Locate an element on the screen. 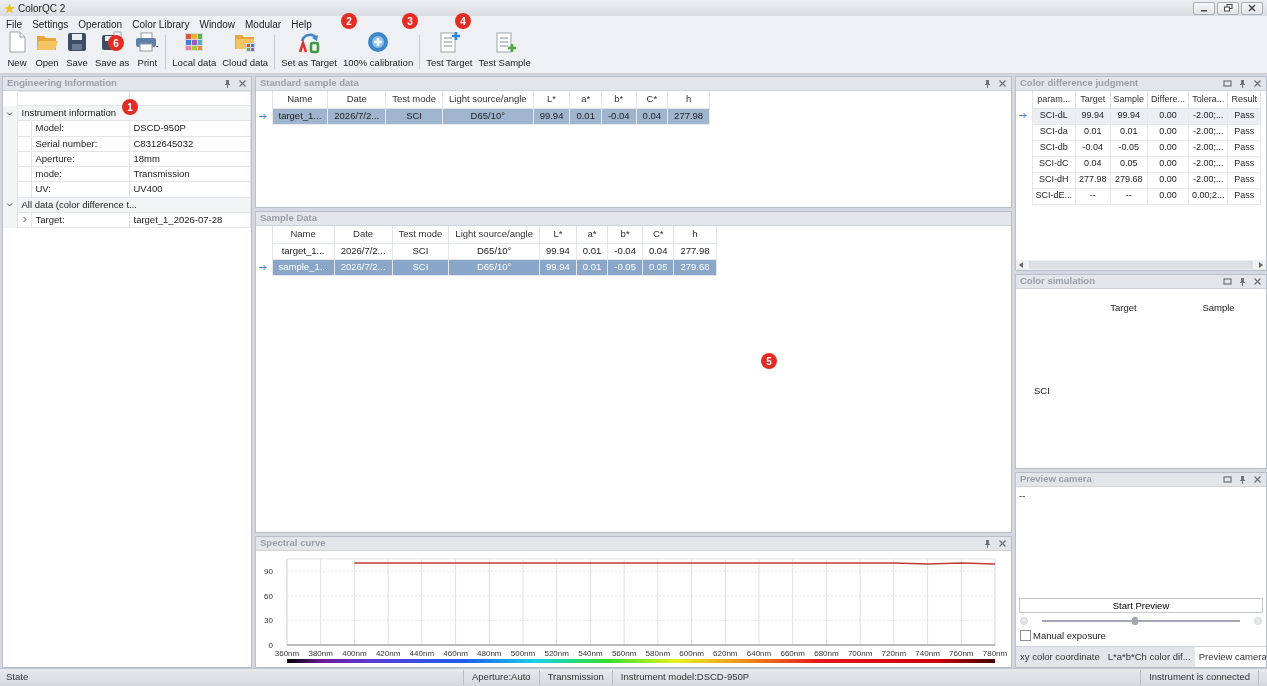 The width and height of the screenshot is (1267, 686). property-label: Aperture: is located at coordinates (55, 158).